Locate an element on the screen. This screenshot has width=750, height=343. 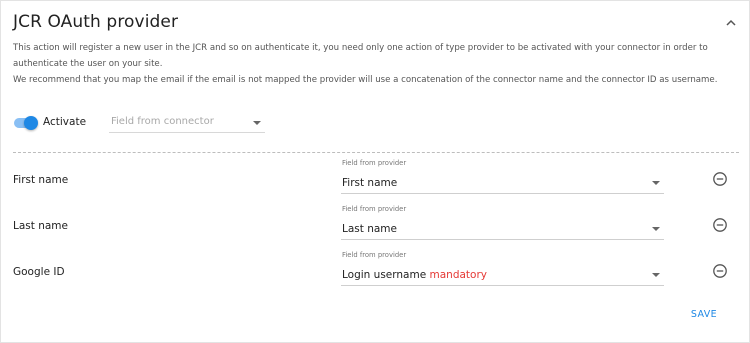
provider-field-select: Last name is located at coordinates (502, 227).